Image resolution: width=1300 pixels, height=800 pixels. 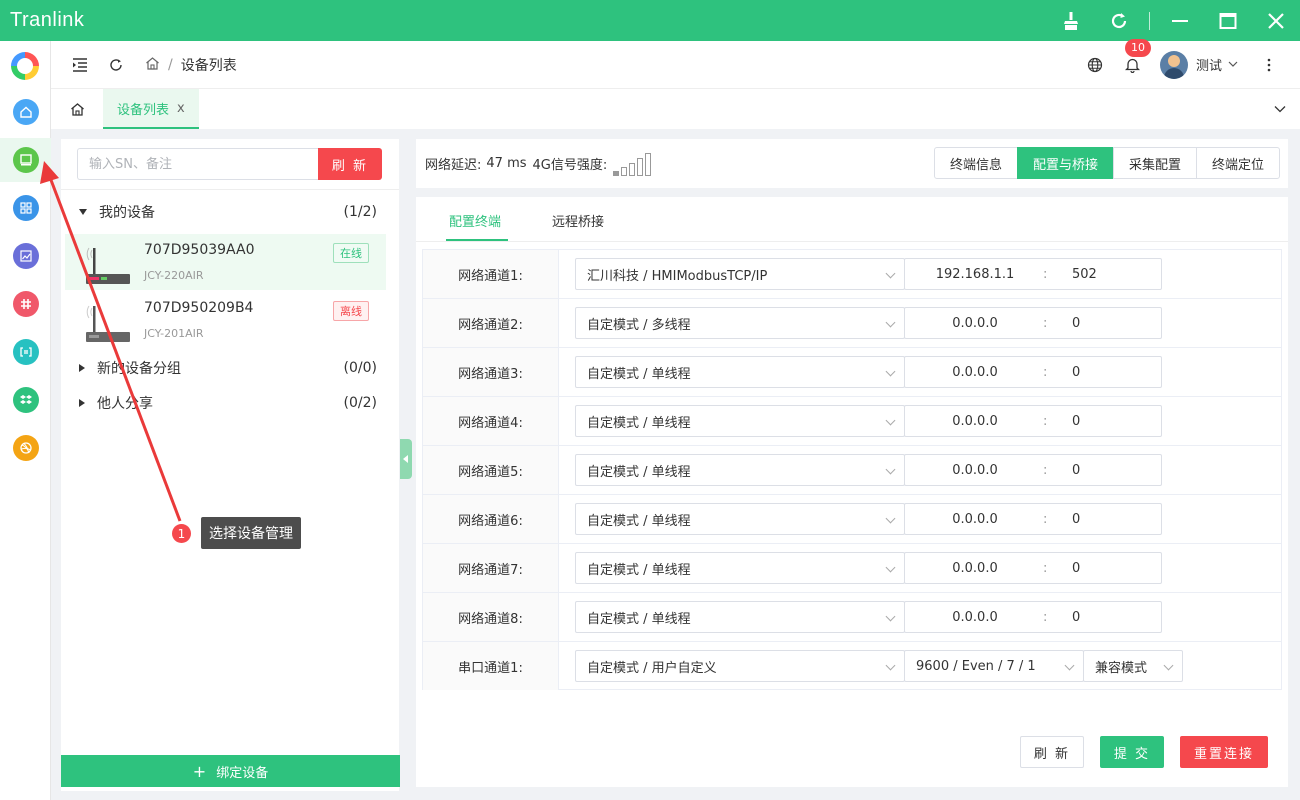 I want to click on maximize-icon, so click(x=1228, y=20).